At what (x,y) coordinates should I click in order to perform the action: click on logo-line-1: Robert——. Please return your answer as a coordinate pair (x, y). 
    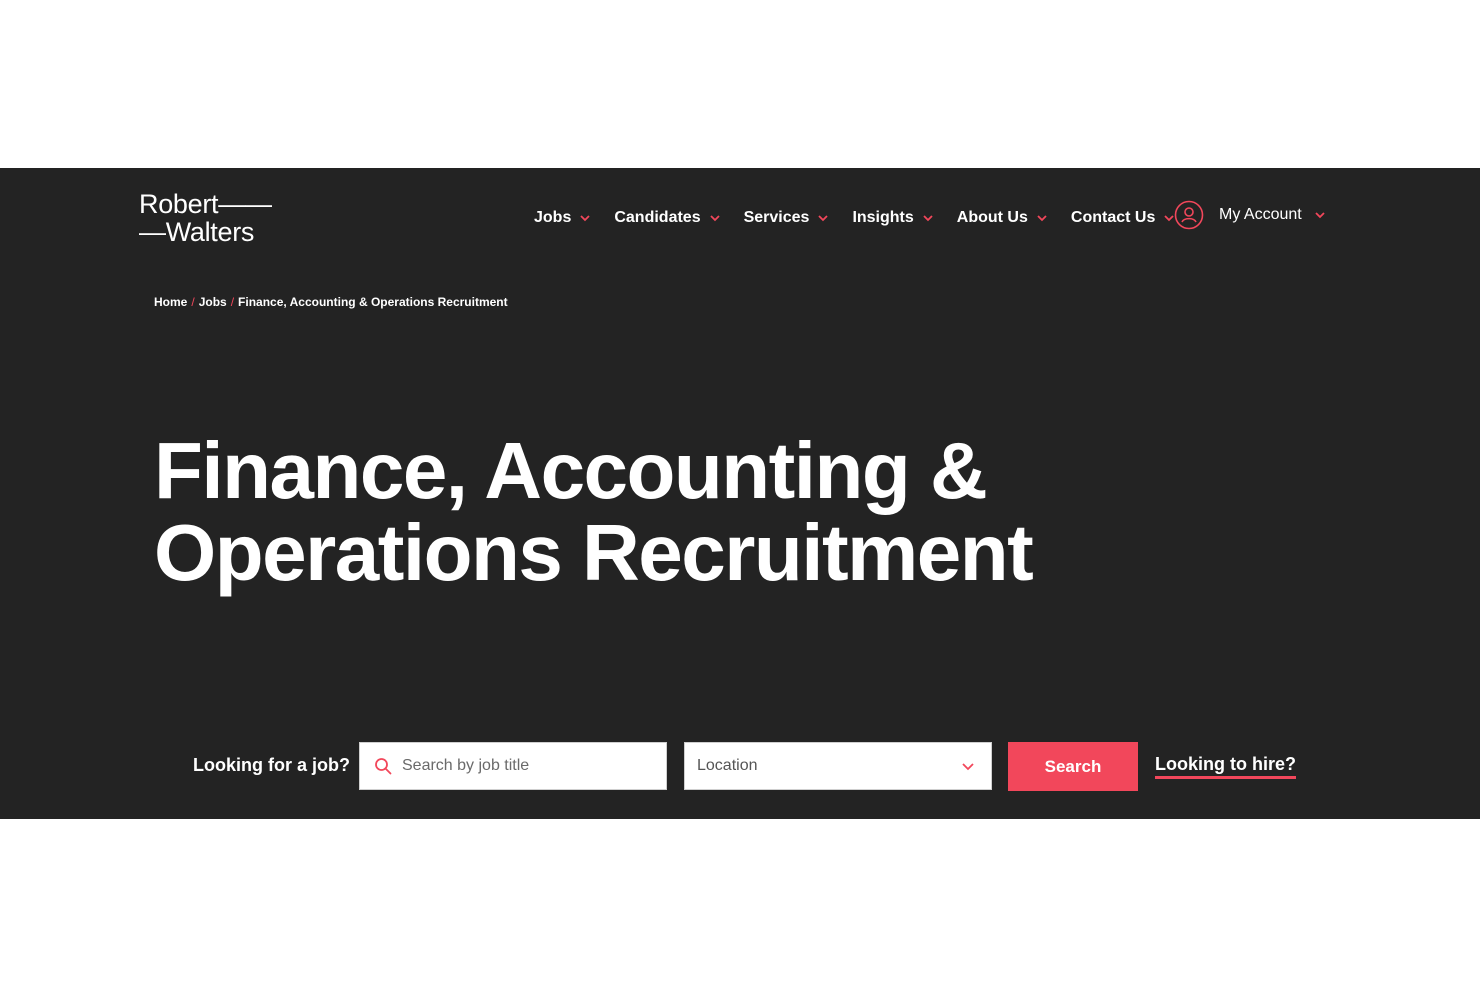
    Looking at the image, I should click on (205, 204).